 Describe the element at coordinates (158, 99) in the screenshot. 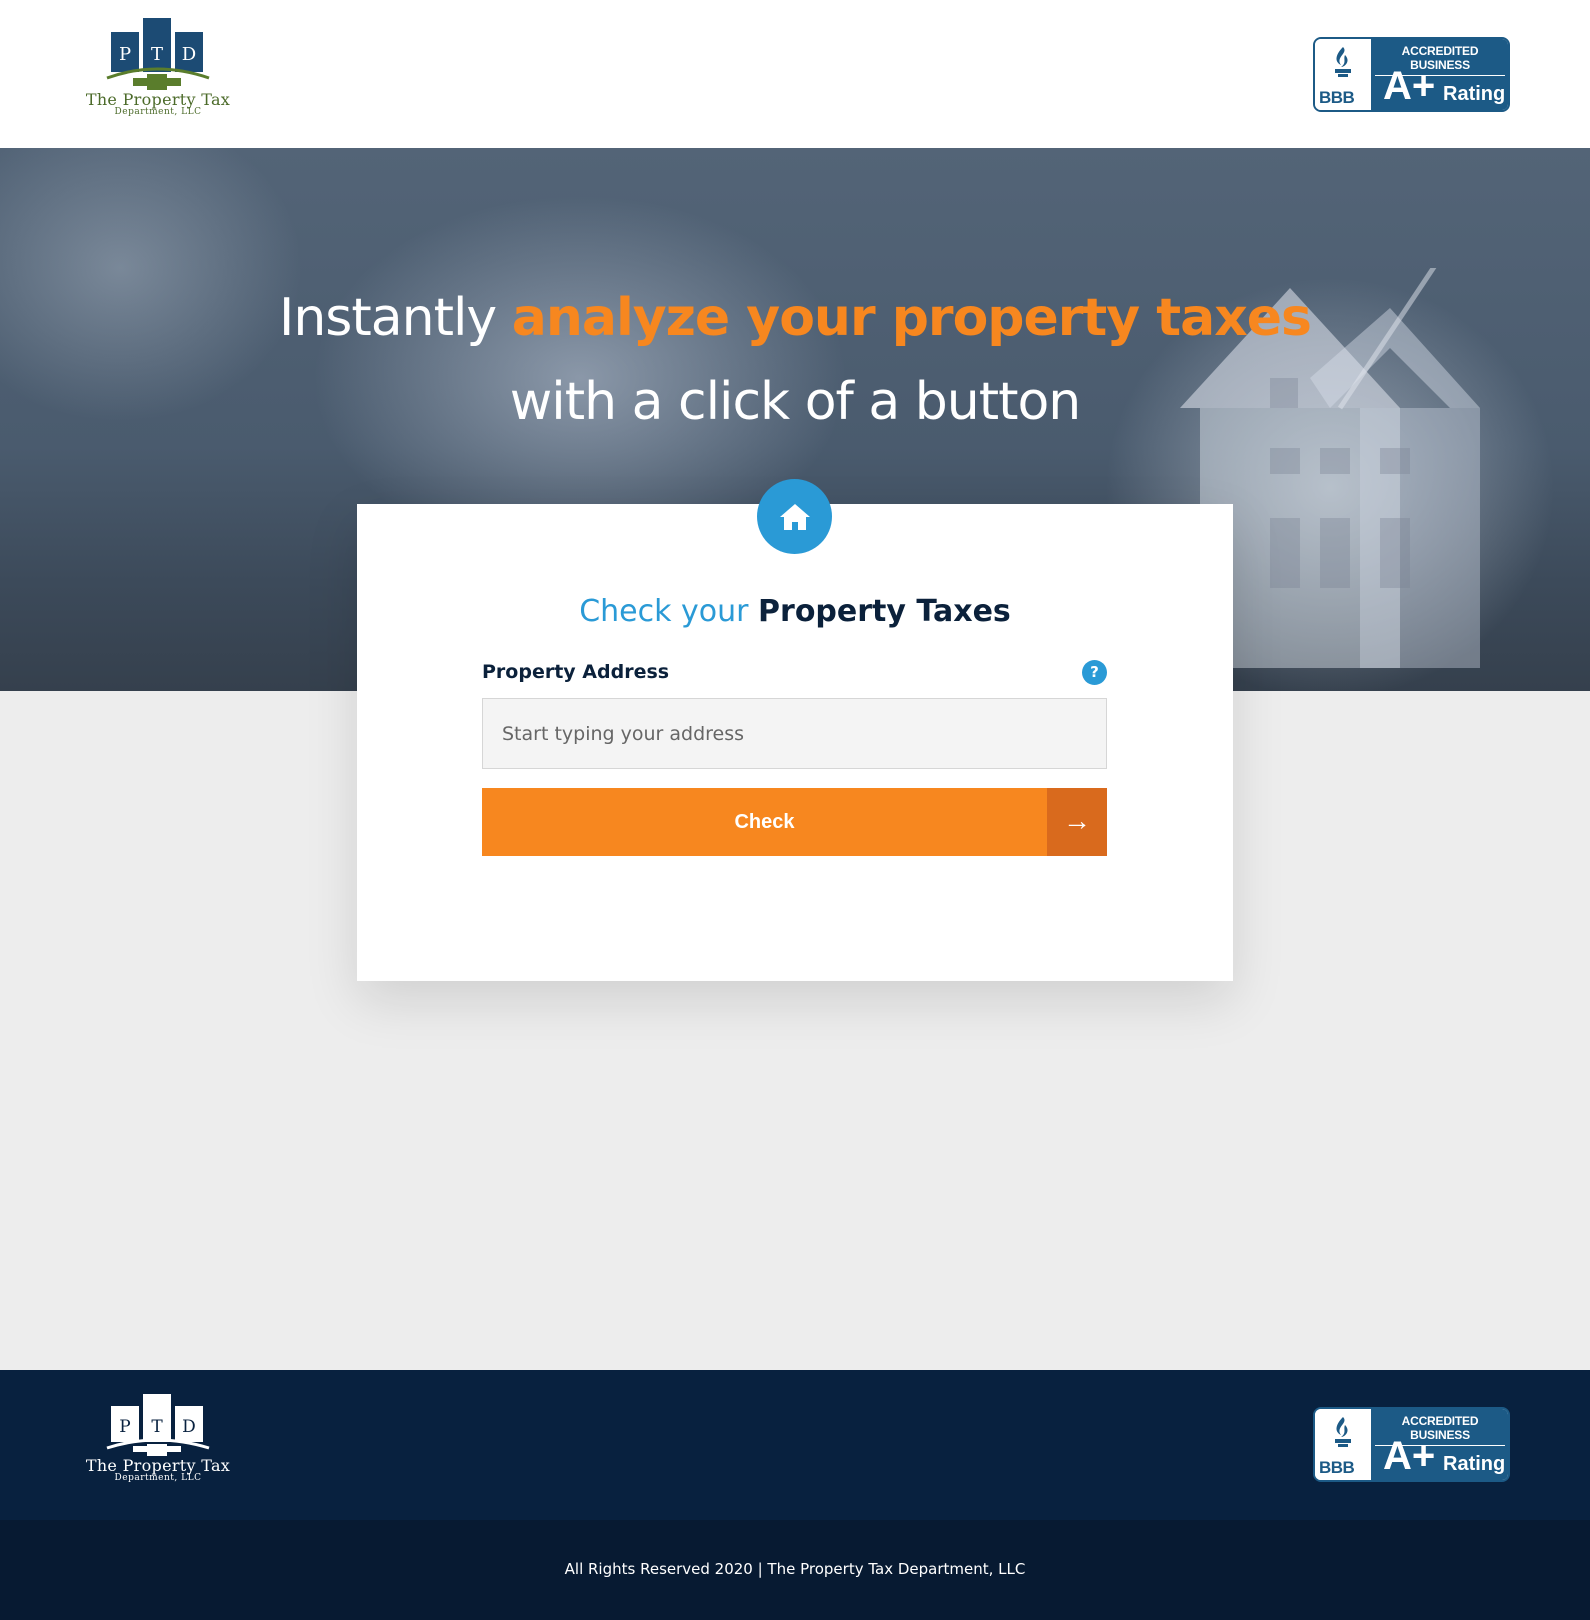

I see `logo-name: The Property Tax` at that location.